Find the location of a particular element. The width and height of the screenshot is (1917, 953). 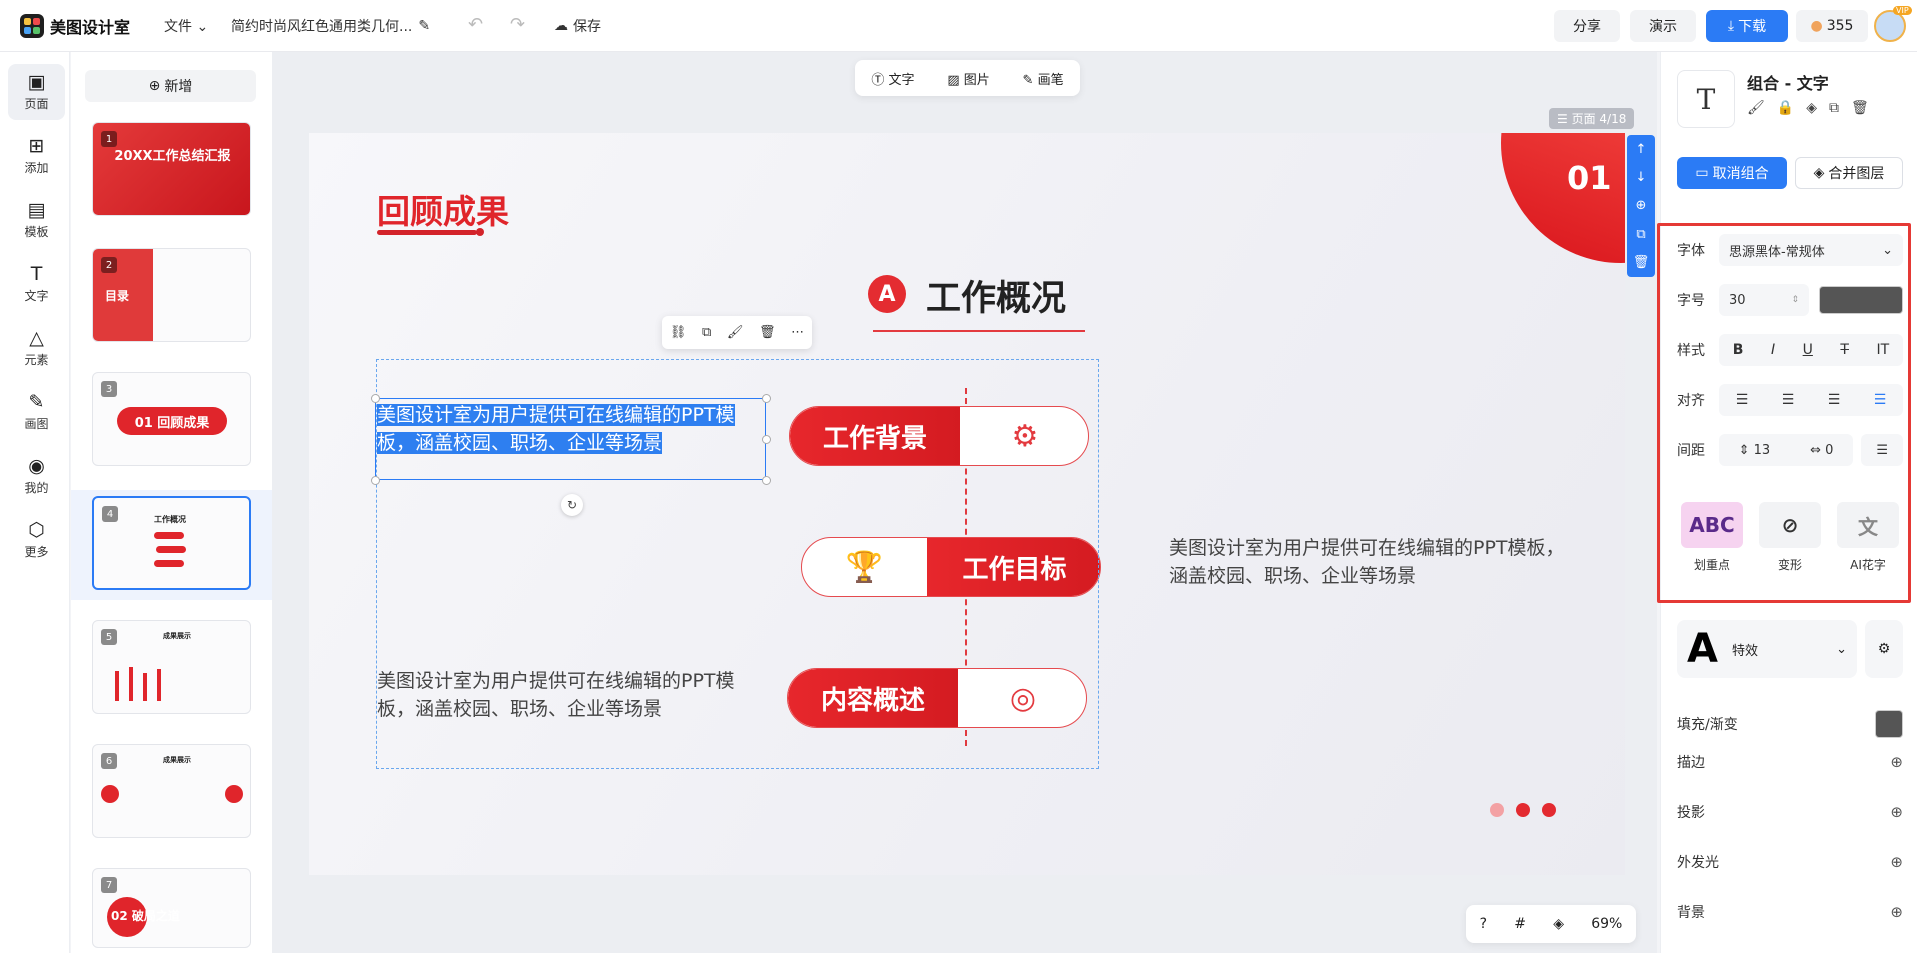

add-page-button: ⊕ 新增 is located at coordinates (170, 86).